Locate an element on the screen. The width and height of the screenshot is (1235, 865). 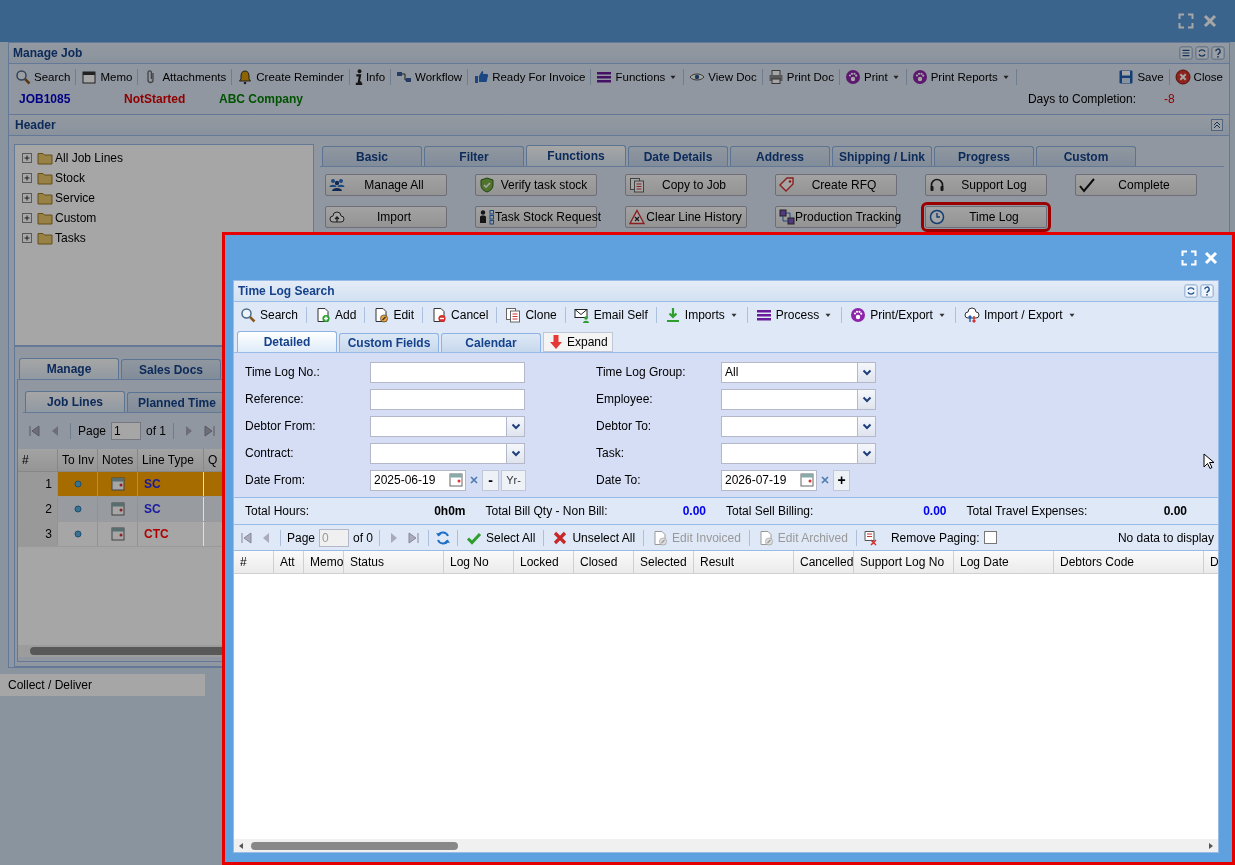
toolbar-button: Save is located at coordinates (1141, 77).